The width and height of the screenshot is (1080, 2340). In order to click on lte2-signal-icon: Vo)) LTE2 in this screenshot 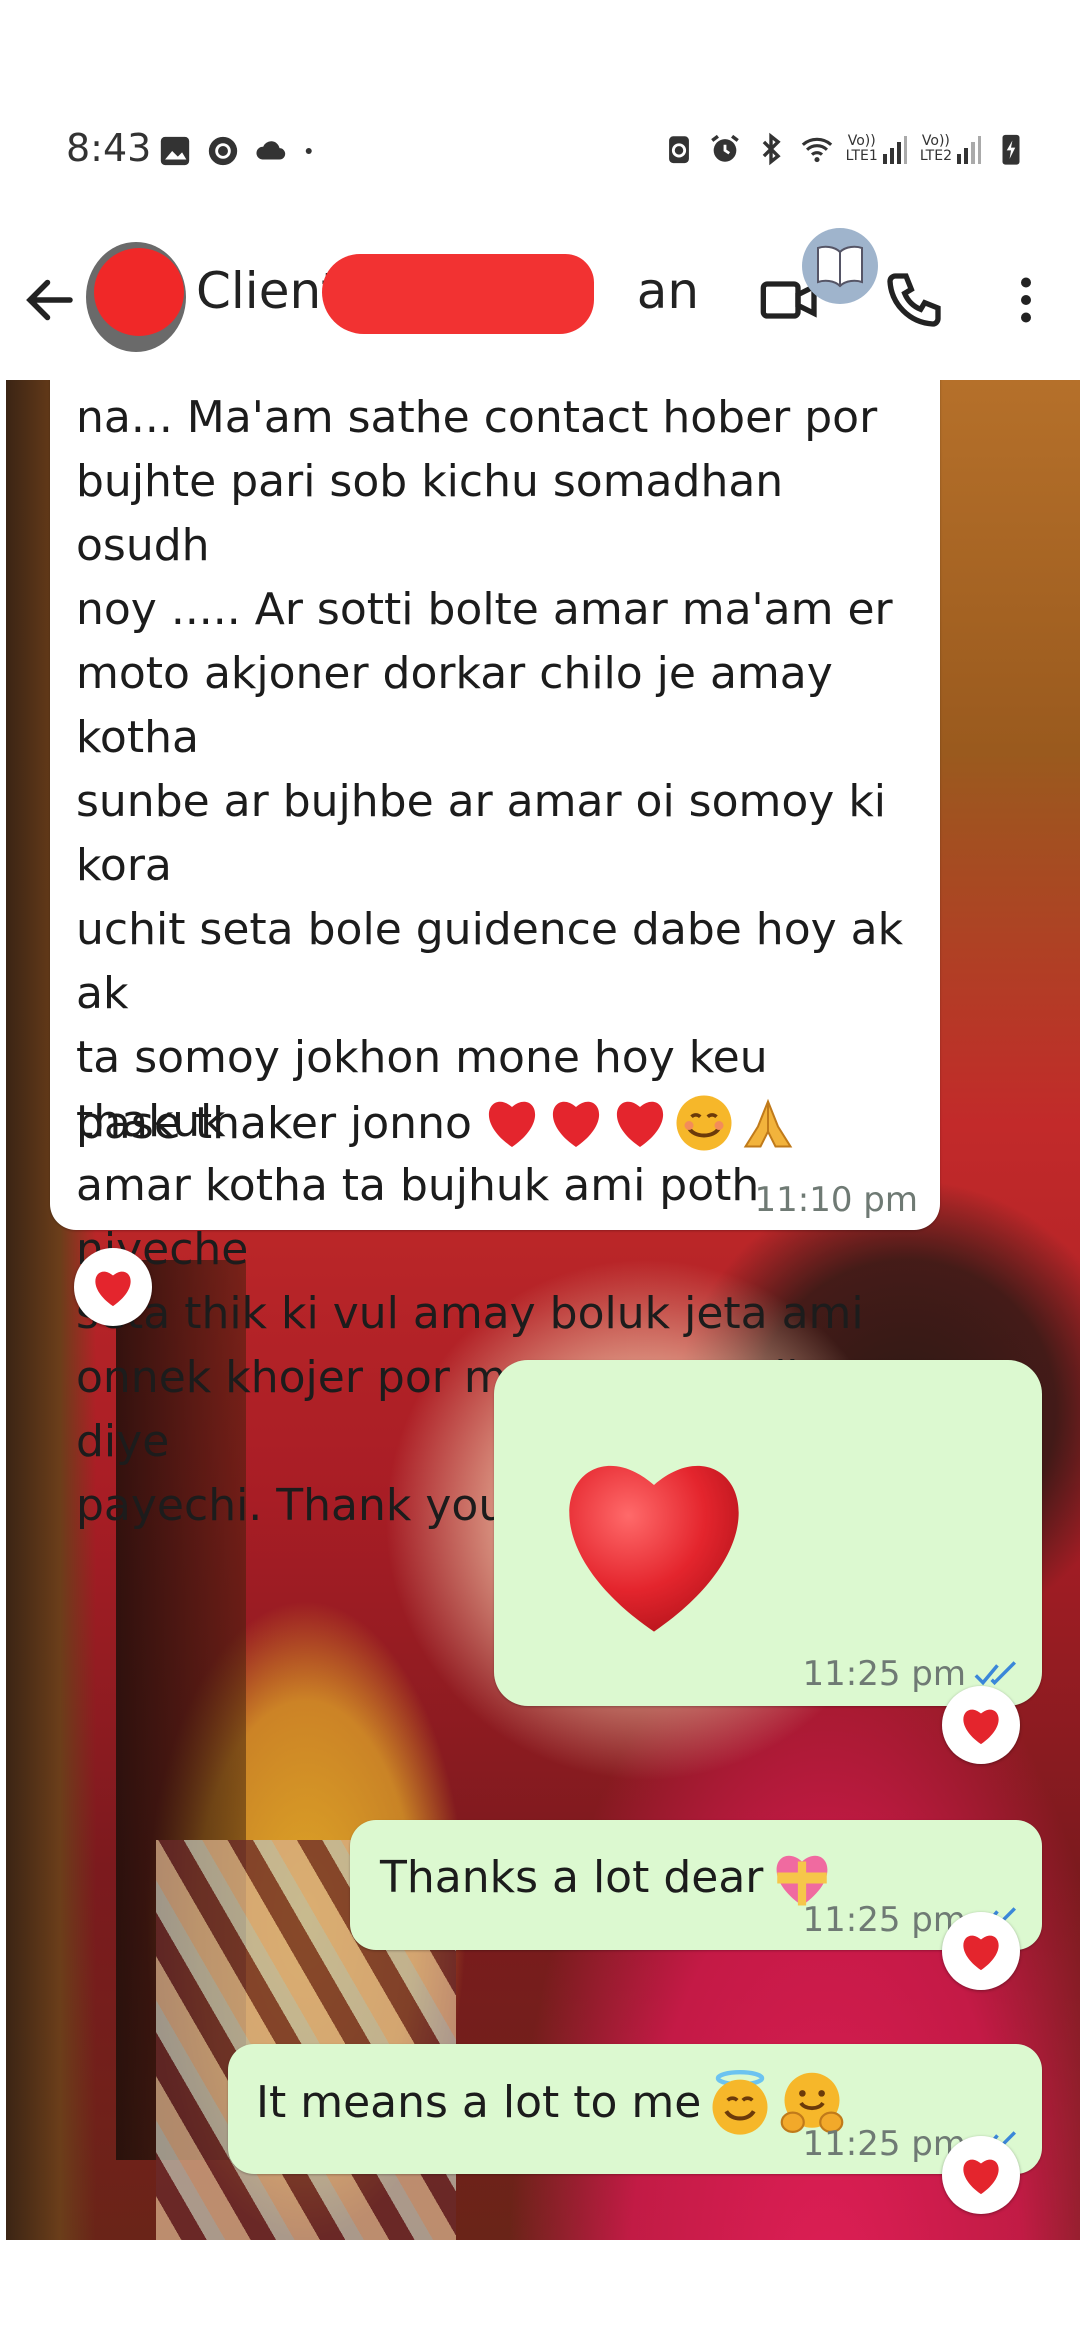, I will do `click(951, 149)`.